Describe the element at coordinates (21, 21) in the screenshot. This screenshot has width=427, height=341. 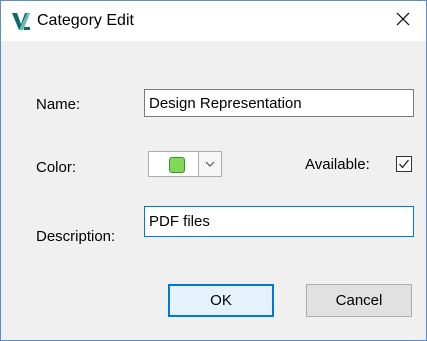
I see `app-logo-icon` at that location.